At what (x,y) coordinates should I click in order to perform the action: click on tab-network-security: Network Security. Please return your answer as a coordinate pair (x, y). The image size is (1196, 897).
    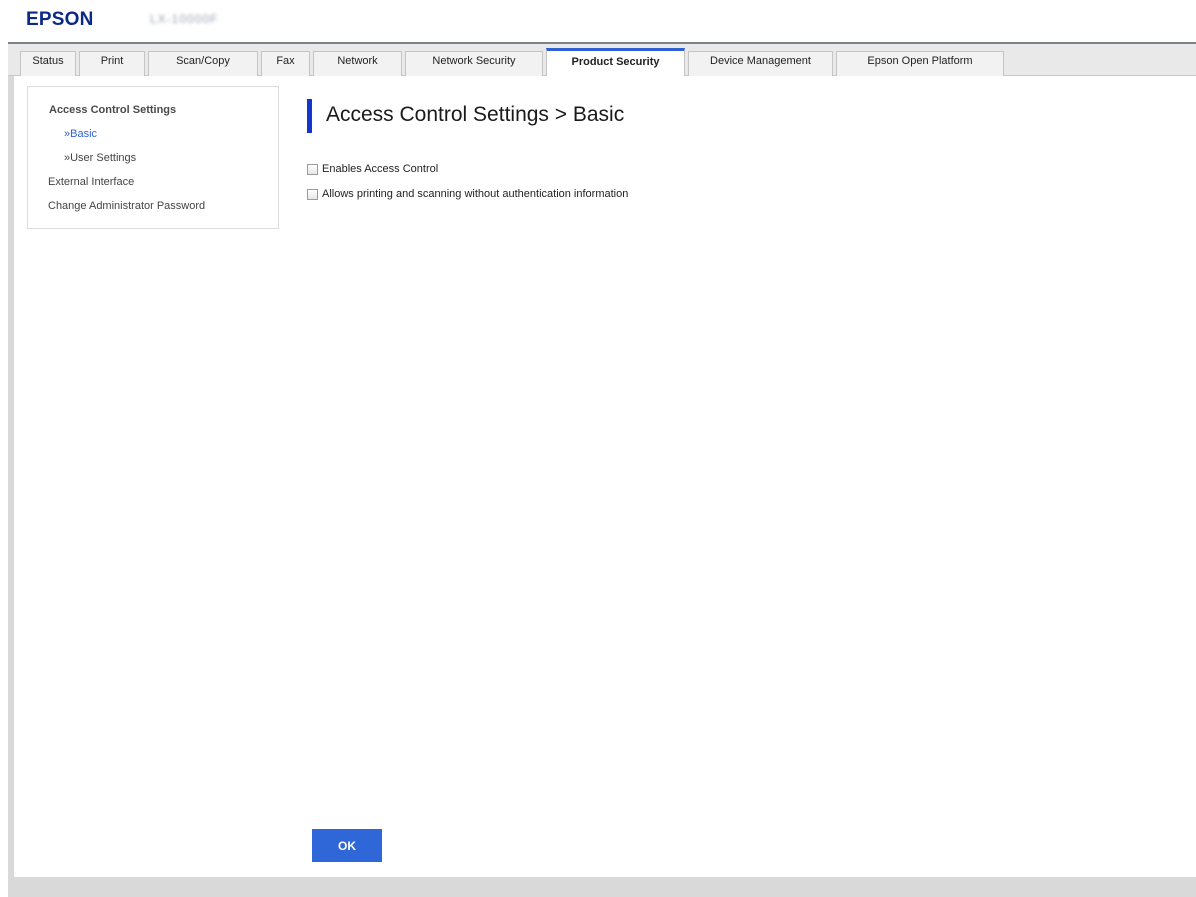
    Looking at the image, I should click on (474, 63).